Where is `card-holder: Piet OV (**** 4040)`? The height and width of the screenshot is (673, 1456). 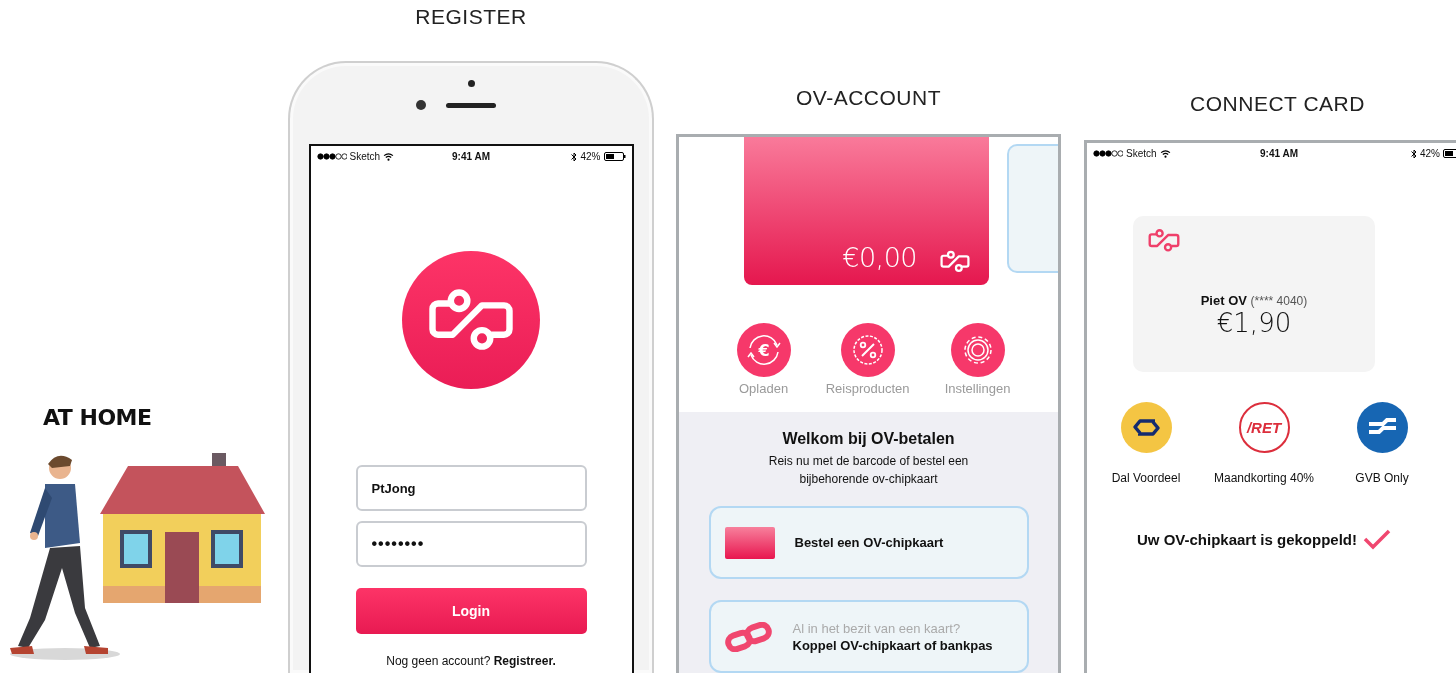
card-holder: Piet OV (**** 4040) is located at coordinates (1254, 300).